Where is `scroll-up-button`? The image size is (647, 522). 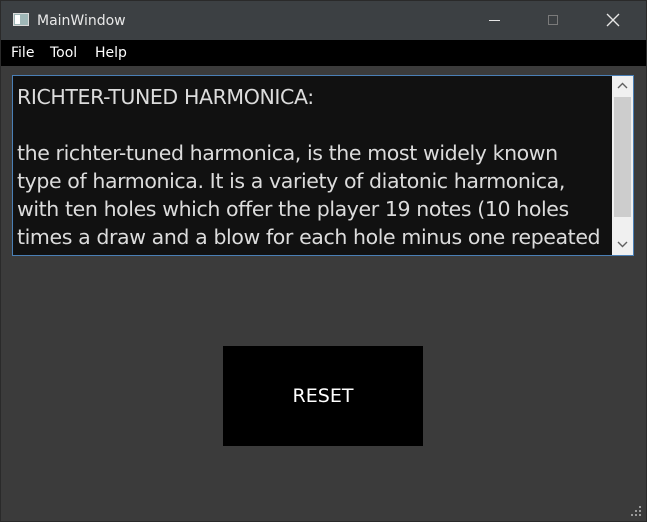
scroll-up-button is located at coordinates (622, 86).